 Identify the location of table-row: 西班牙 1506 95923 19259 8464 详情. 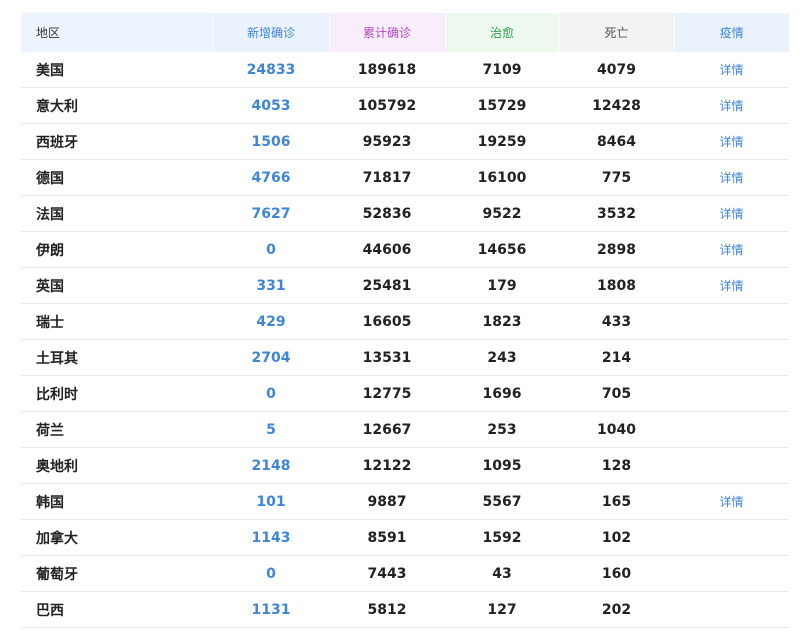
(405, 141).